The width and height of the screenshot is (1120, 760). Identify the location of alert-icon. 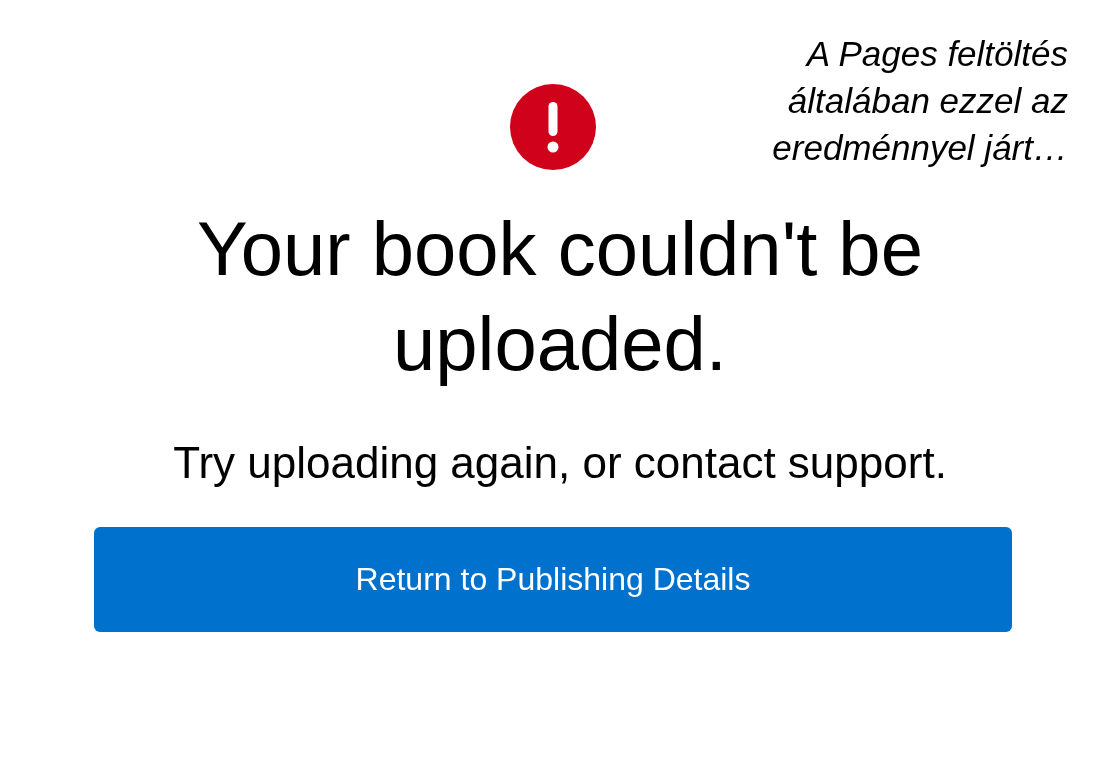
(553, 127).